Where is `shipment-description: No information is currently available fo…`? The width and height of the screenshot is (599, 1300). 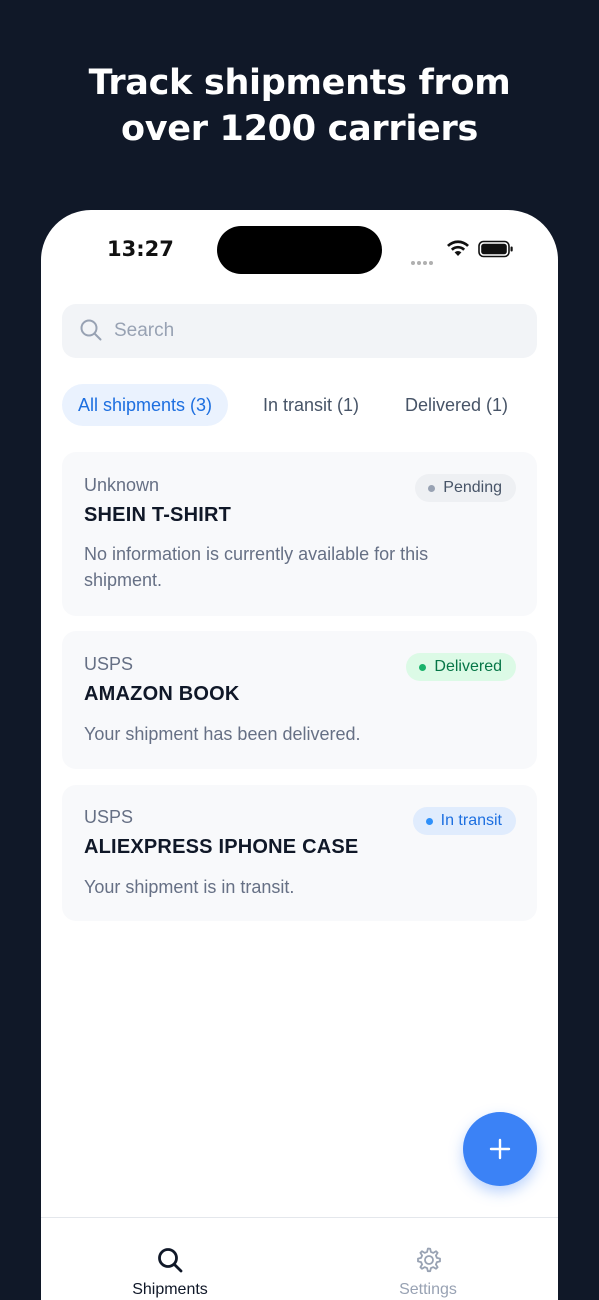
shipment-description: No information is currently available fo… is located at coordinates (256, 567).